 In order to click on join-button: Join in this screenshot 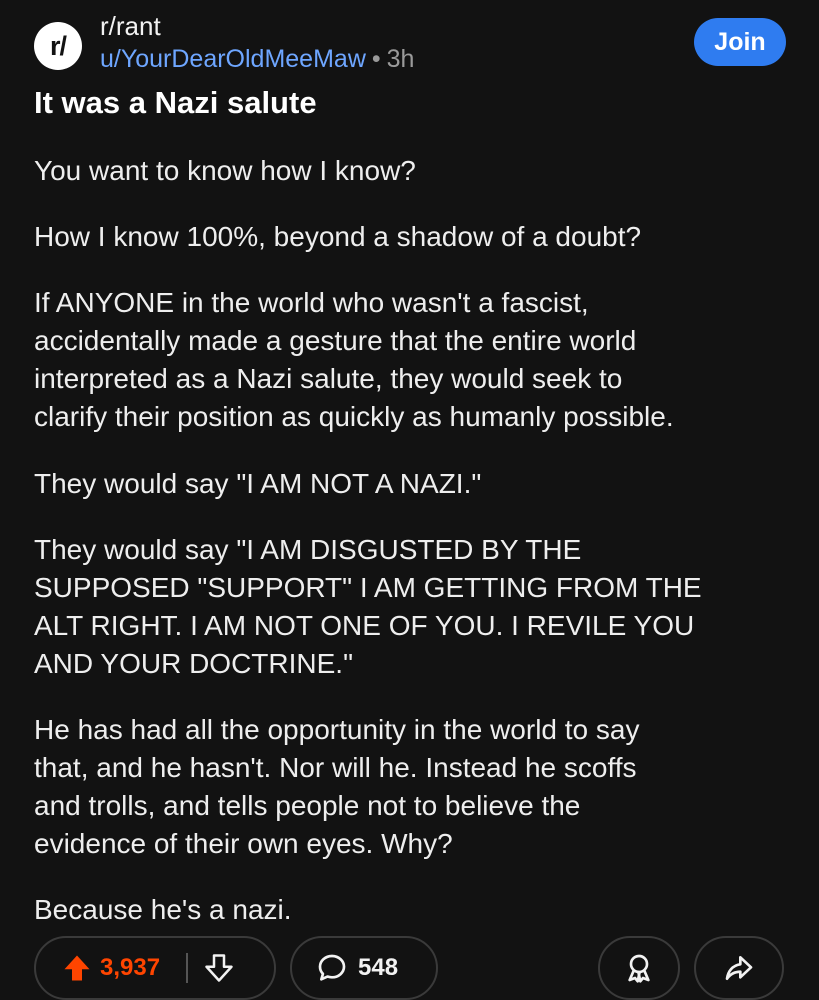, I will do `click(740, 42)`.